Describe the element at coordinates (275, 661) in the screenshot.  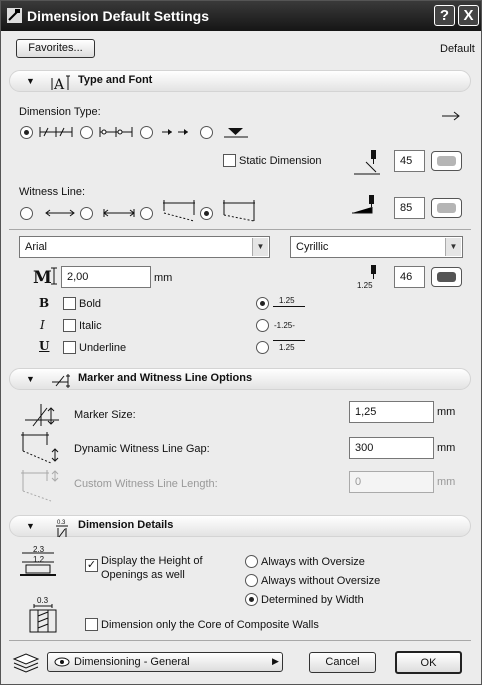
I see `chevron-right-icon: ▶` at that location.